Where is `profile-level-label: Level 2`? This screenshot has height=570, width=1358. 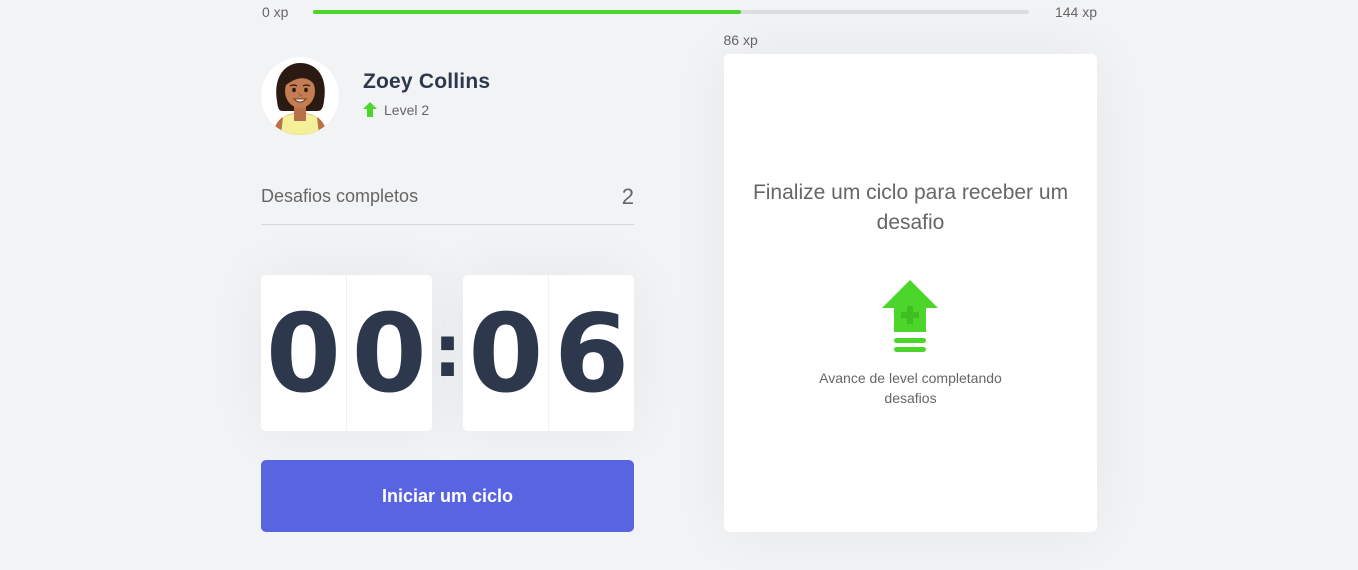 profile-level-label: Level 2 is located at coordinates (407, 110).